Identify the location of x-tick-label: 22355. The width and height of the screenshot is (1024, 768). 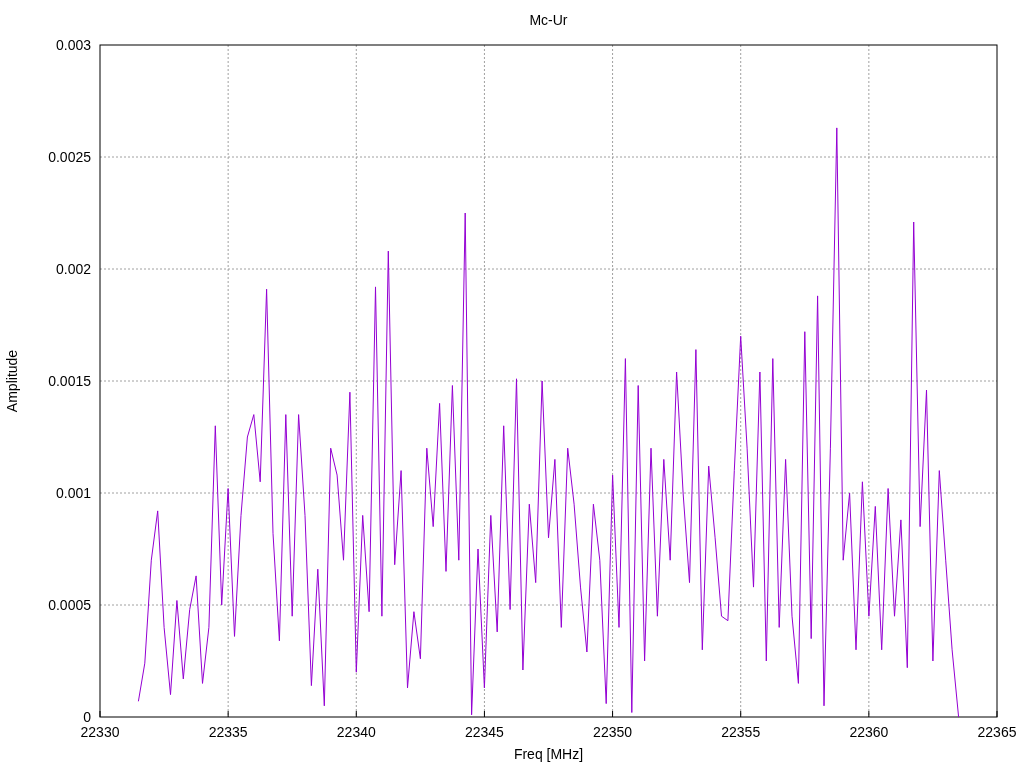
(741, 732).